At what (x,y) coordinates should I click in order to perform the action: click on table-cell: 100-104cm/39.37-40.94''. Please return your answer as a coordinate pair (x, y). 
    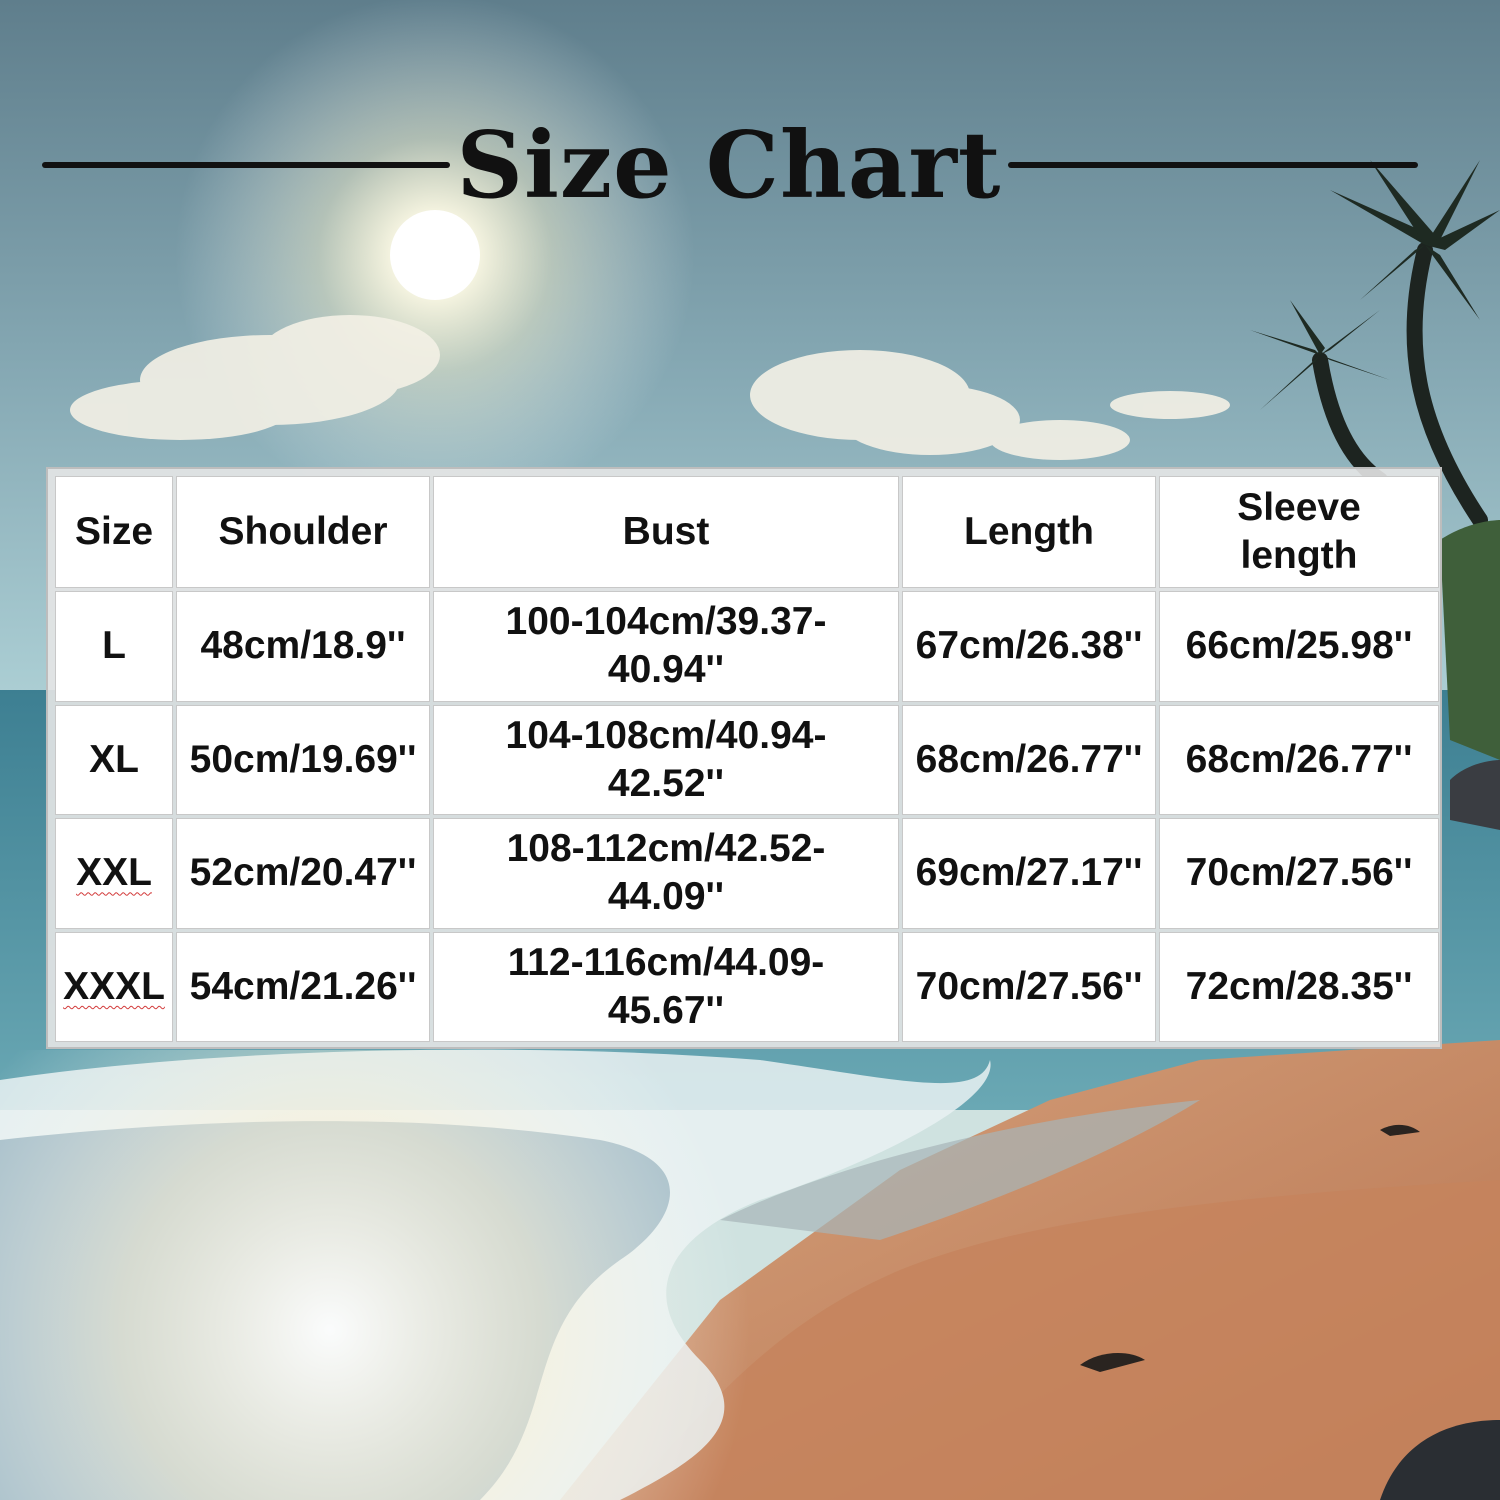
    Looking at the image, I should click on (666, 646).